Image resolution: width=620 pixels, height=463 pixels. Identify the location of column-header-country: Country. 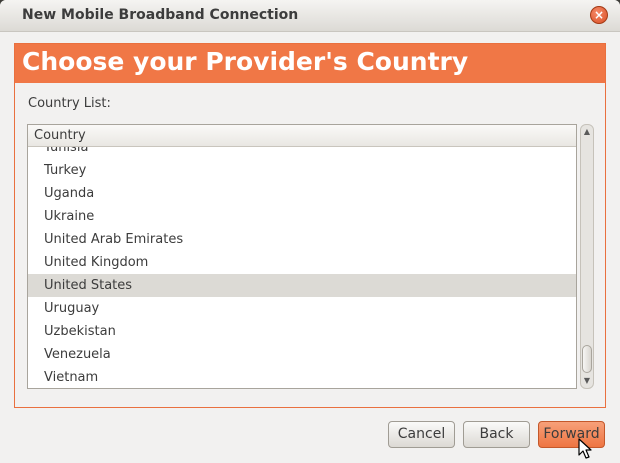
(302, 136).